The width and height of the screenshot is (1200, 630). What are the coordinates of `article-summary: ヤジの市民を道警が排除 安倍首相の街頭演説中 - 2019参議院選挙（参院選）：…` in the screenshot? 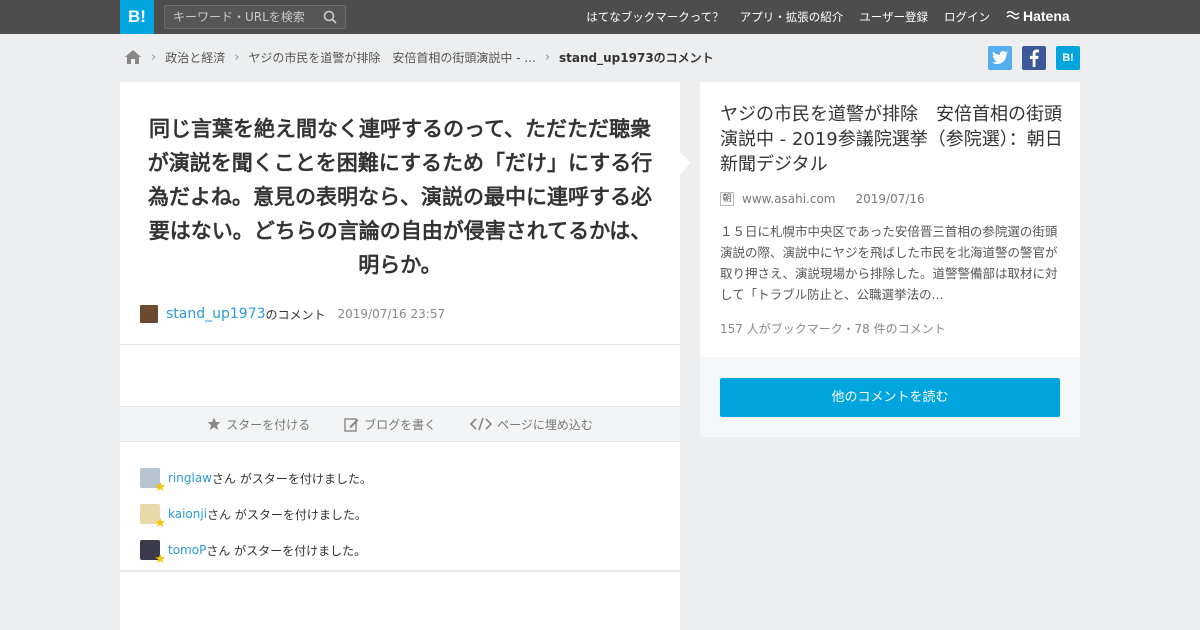 It's located at (890, 219).